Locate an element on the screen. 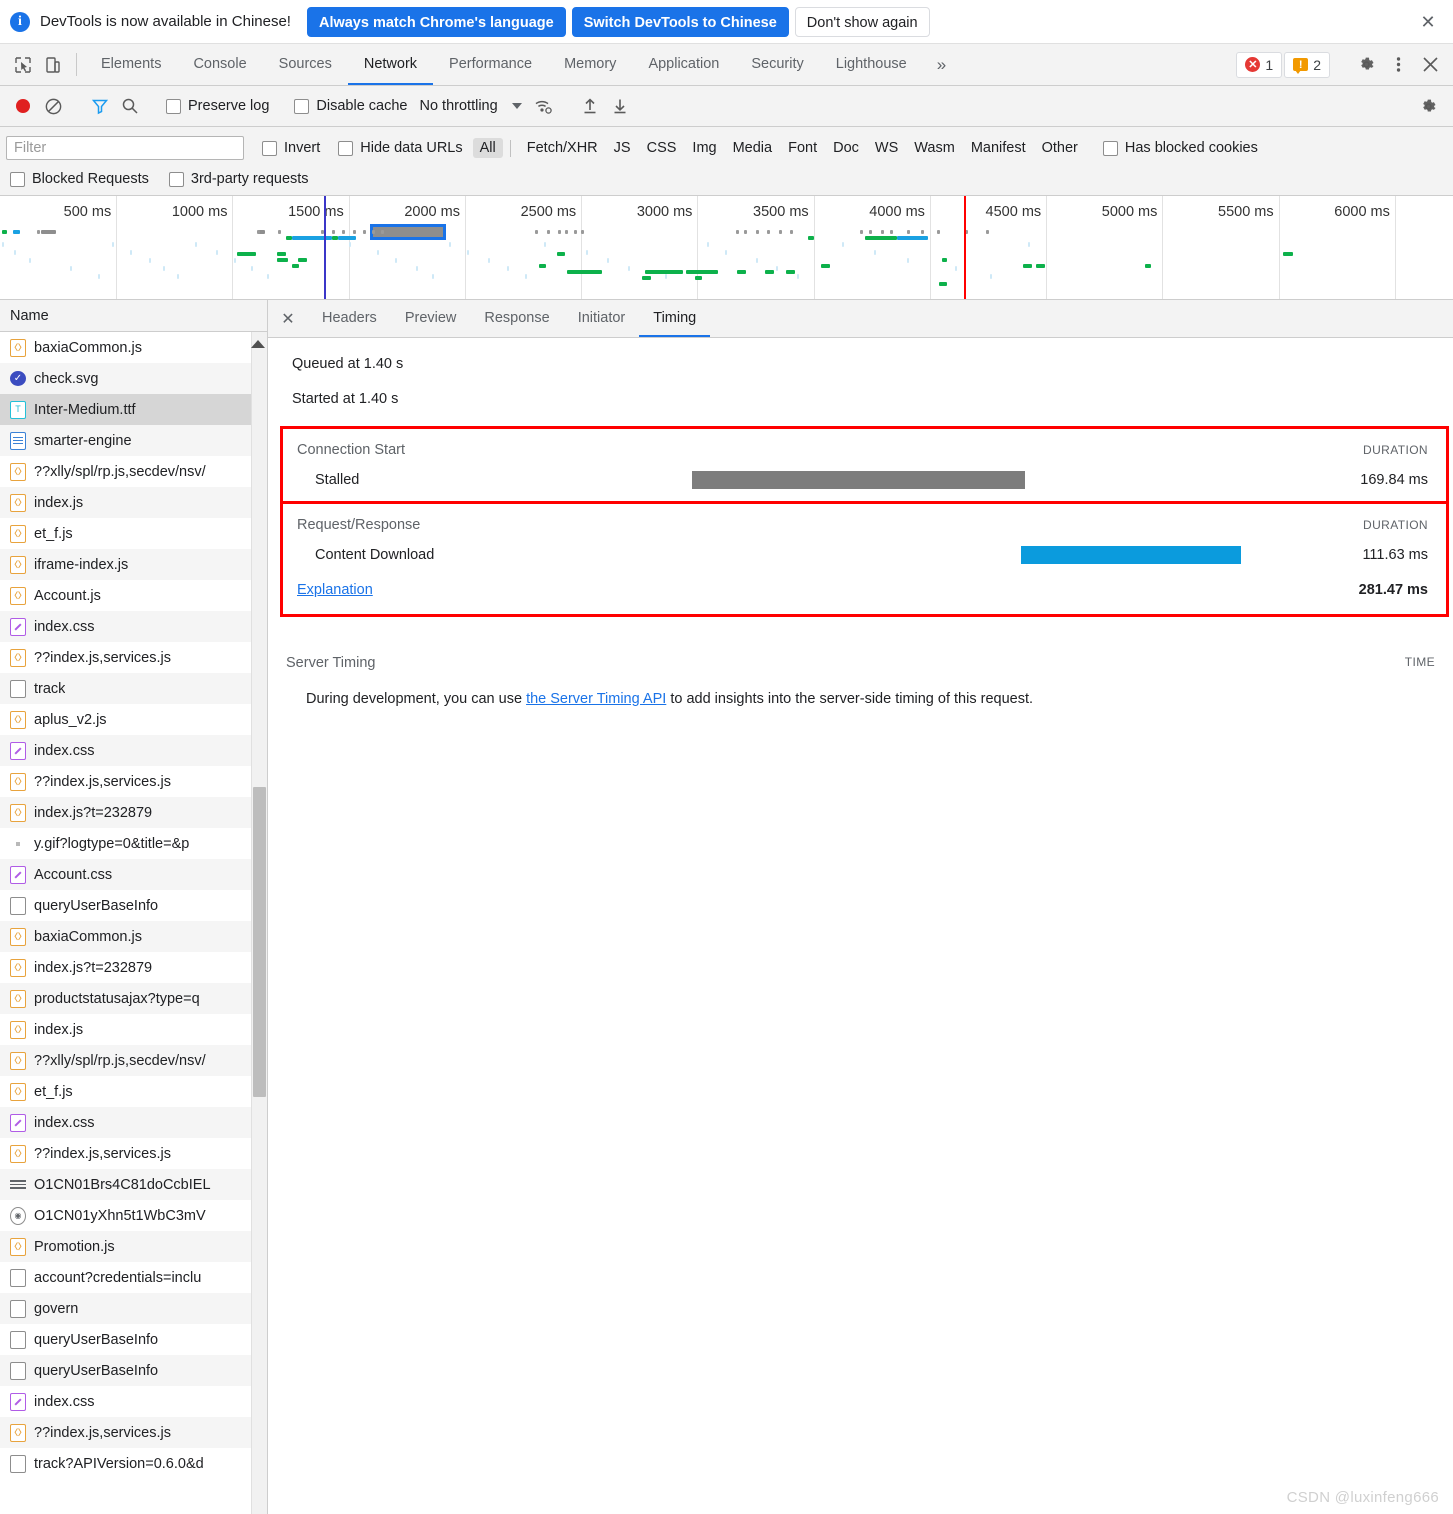 The width and height of the screenshot is (1453, 1514). request-row: 〈〉 Account.js is located at coordinates (133, 595).